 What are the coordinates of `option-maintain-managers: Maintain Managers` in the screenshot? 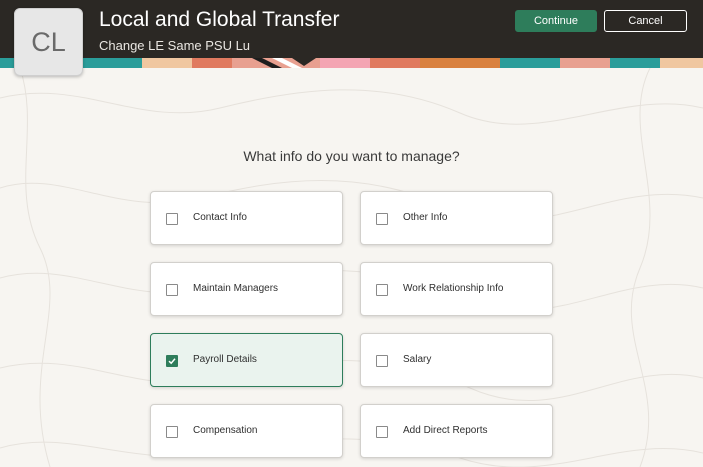 It's located at (246, 289).